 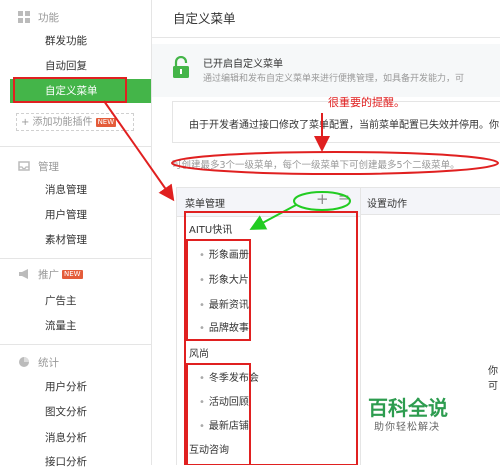 What do you see at coordinates (24, 166) in the screenshot?
I see `inbox-icon` at bounding box center [24, 166].